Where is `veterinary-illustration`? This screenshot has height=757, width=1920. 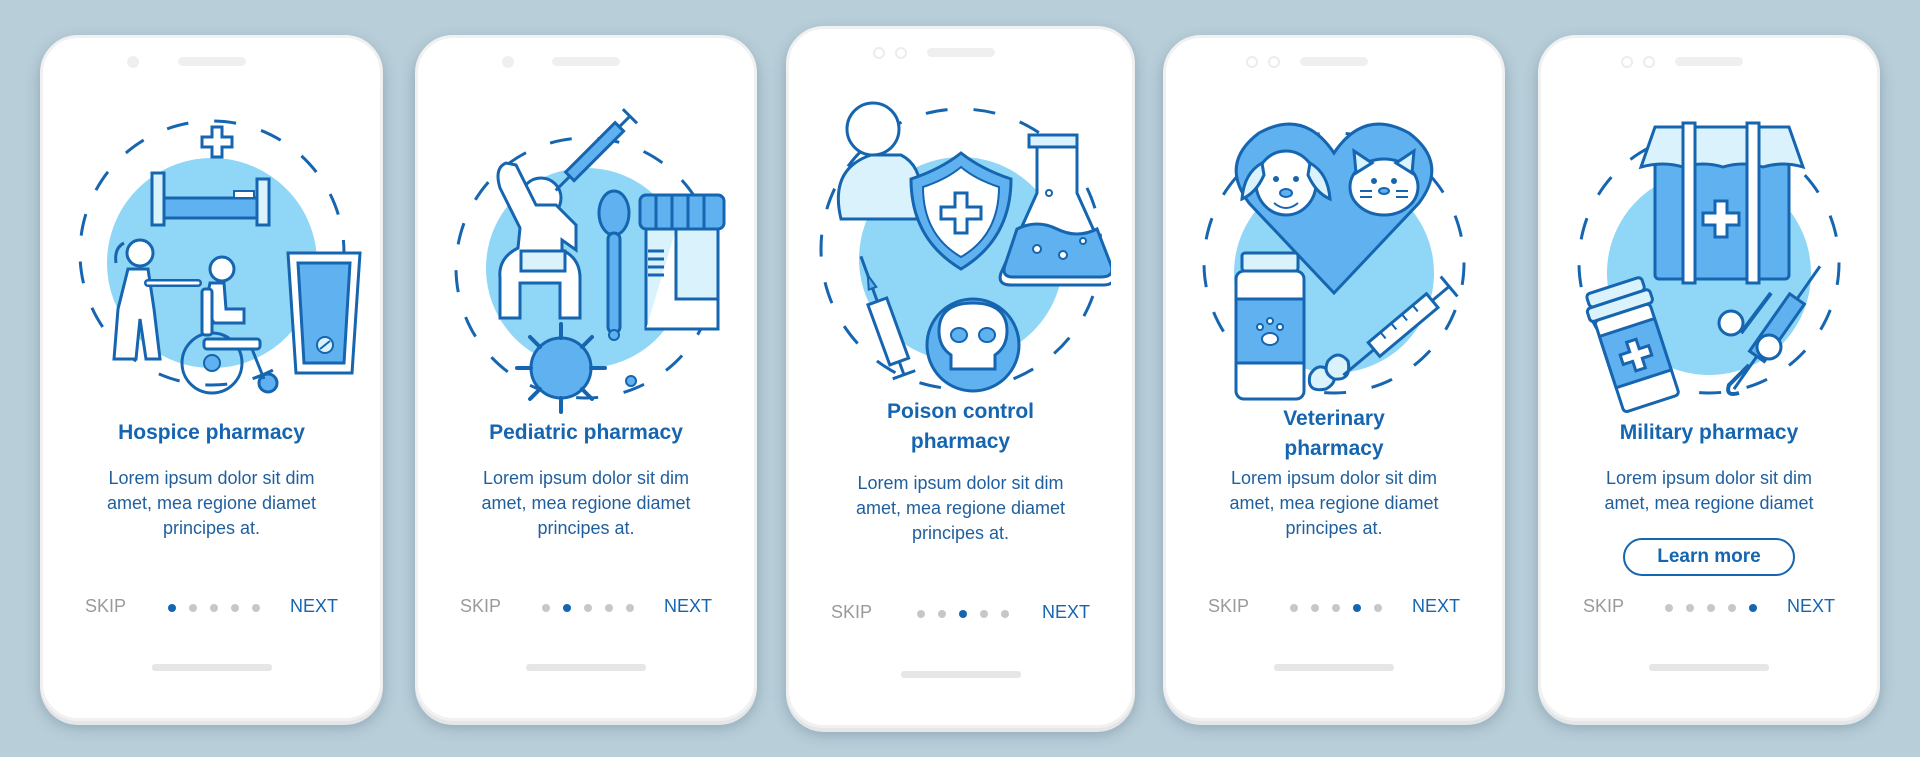
veterinary-illustration is located at coordinates (1334, 253).